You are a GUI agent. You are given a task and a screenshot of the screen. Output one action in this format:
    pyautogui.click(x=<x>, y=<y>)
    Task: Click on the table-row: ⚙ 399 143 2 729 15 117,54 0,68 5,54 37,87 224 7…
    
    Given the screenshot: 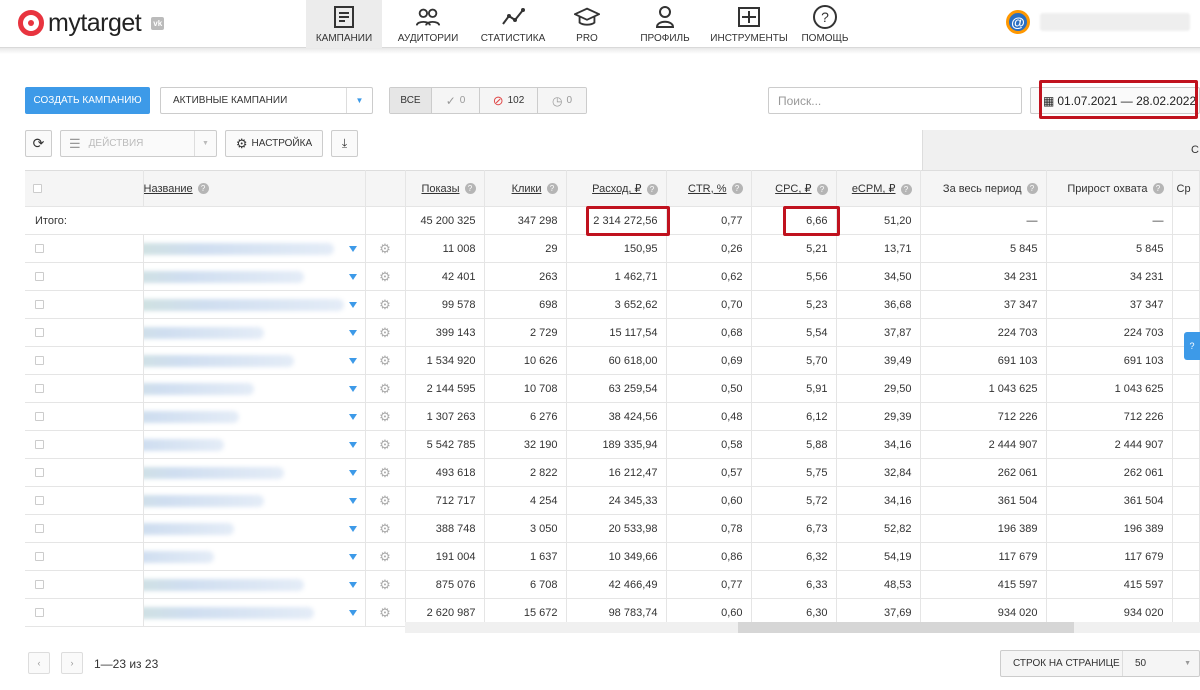 What is the action you would take?
    pyautogui.click(x=612, y=332)
    